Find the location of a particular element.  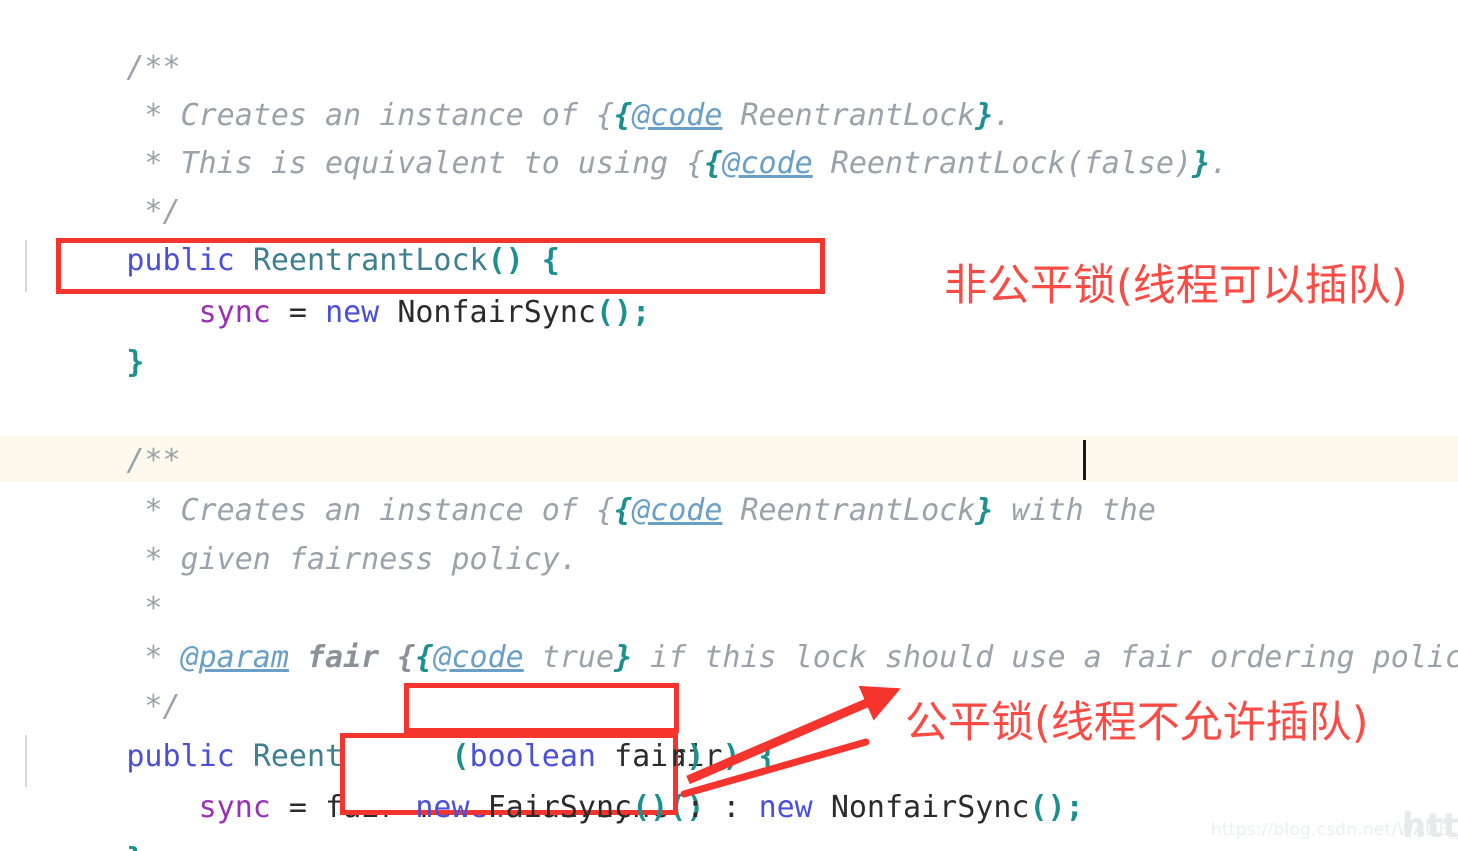

token-keyword-new: new is located at coordinates (442, 807).